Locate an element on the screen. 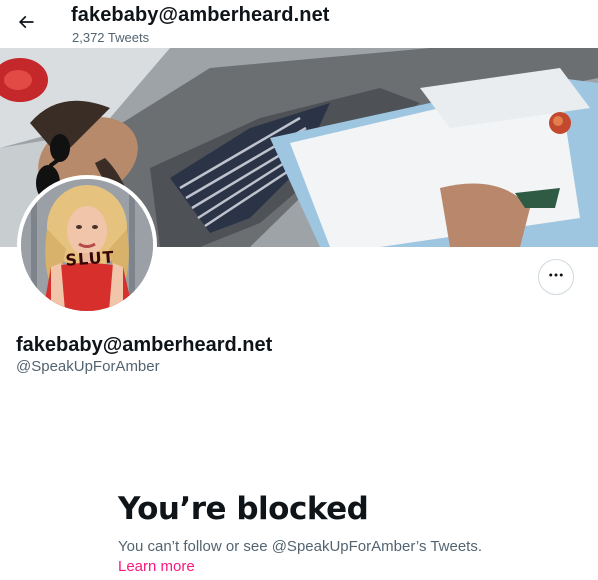  profile-handle: @SpeakUpForAmber is located at coordinates (88, 366).